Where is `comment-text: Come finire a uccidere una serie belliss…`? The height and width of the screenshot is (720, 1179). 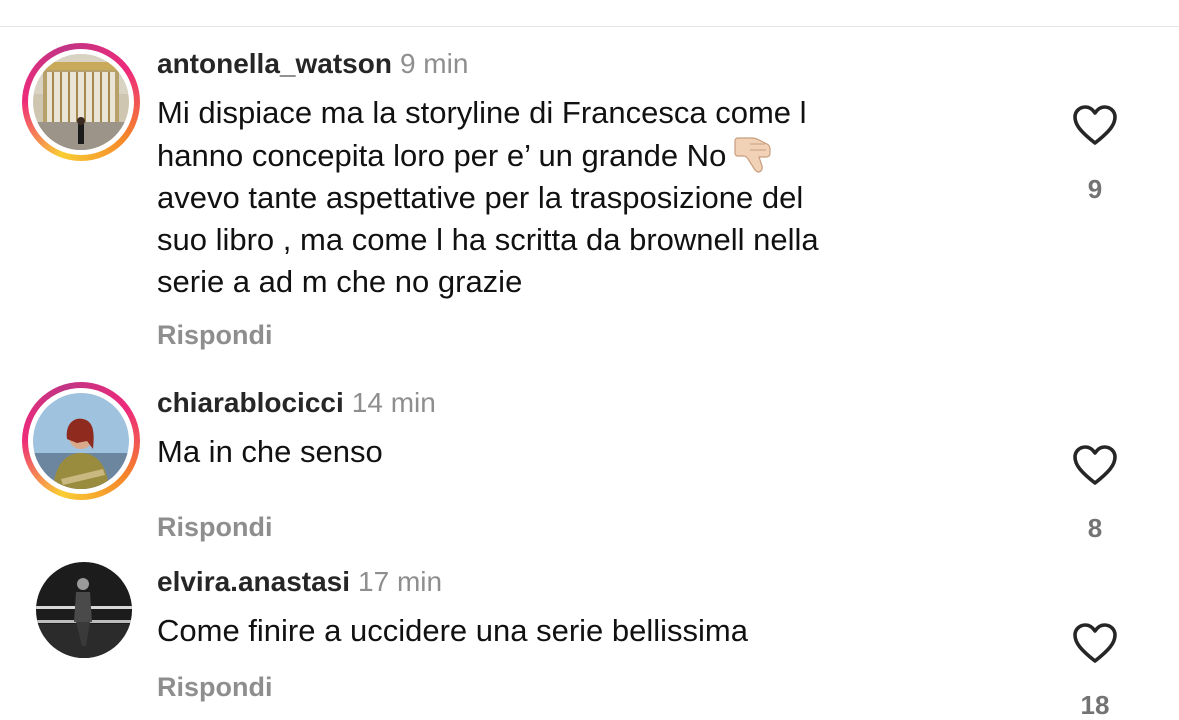 comment-text: Come finire a uccidere una serie belliss… is located at coordinates (452, 630).